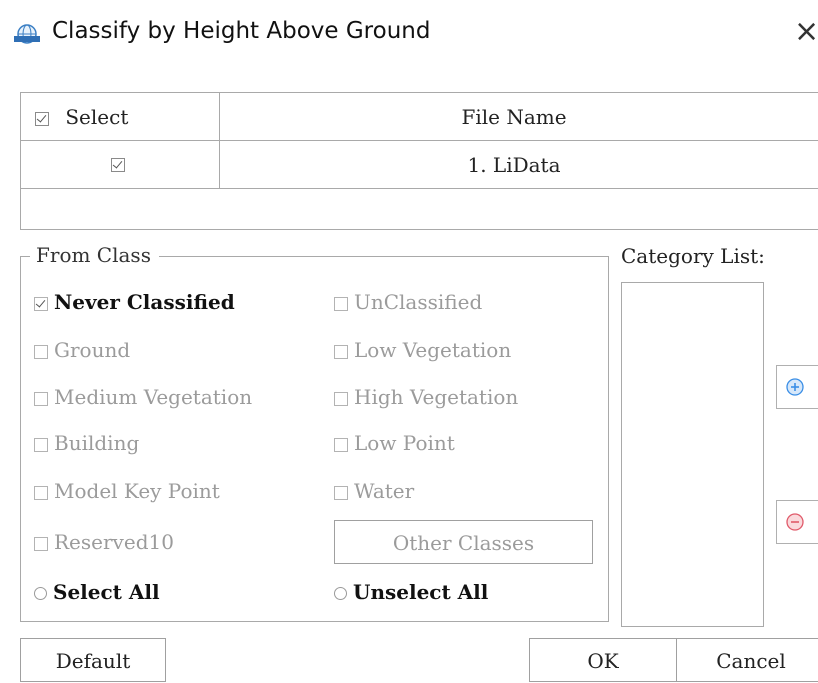 The width and height of the screenshot is (818, 683). I want to click on cancel-button: Cancel, so click(747, 660).